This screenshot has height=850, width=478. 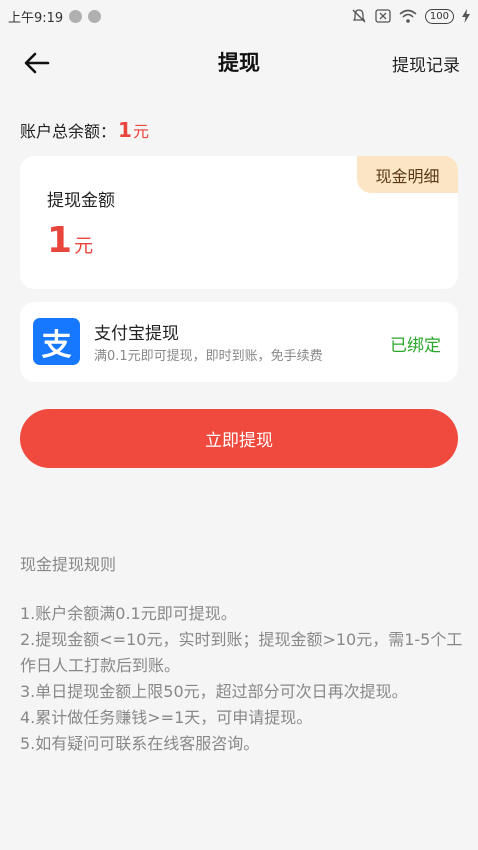 What do you see at coordinates (239, 16) in the screenshot?
I see `status-bar: 上午9:19 100` at bounding box center [239, 16].